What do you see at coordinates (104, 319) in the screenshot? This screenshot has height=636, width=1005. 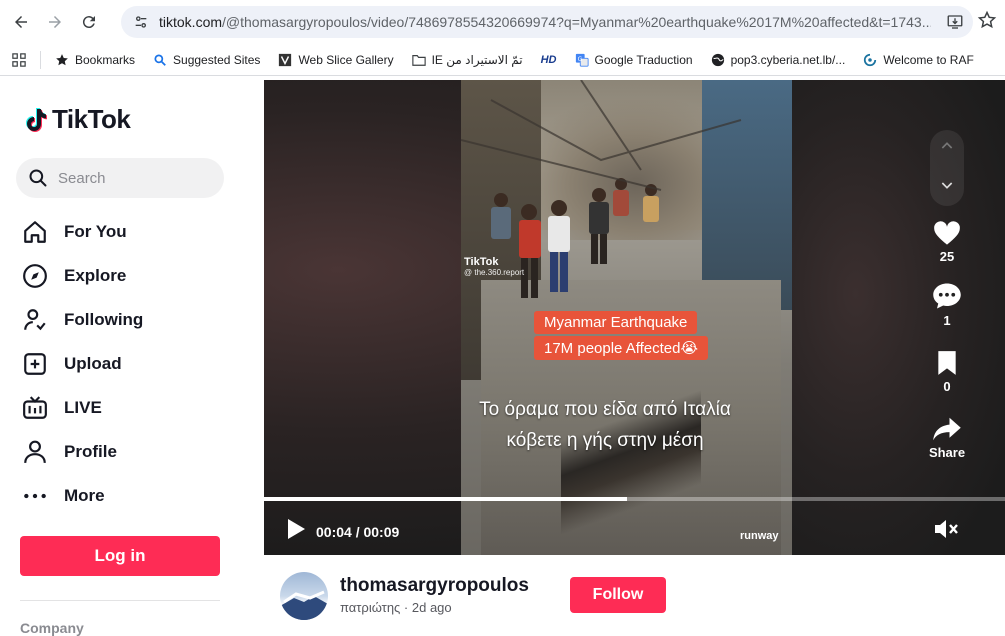 I see `nav-label: Following` at bounding box center [104, 319].